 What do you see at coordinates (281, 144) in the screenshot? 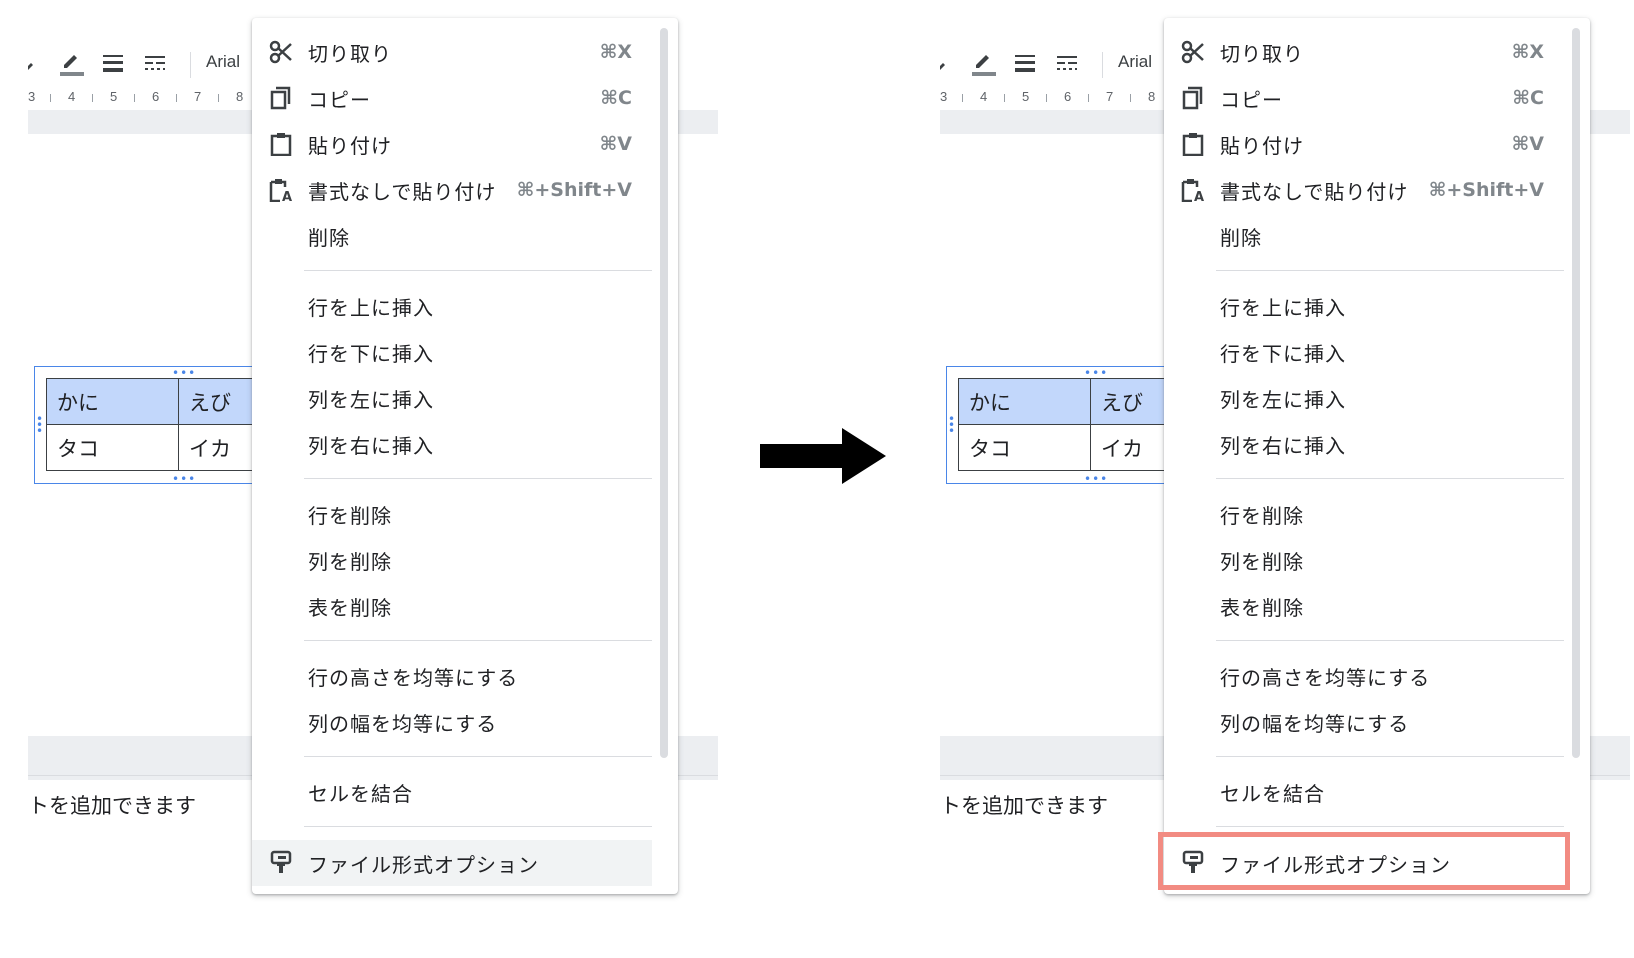
I see `clipboard-icon` at bounding box center [281, 144].